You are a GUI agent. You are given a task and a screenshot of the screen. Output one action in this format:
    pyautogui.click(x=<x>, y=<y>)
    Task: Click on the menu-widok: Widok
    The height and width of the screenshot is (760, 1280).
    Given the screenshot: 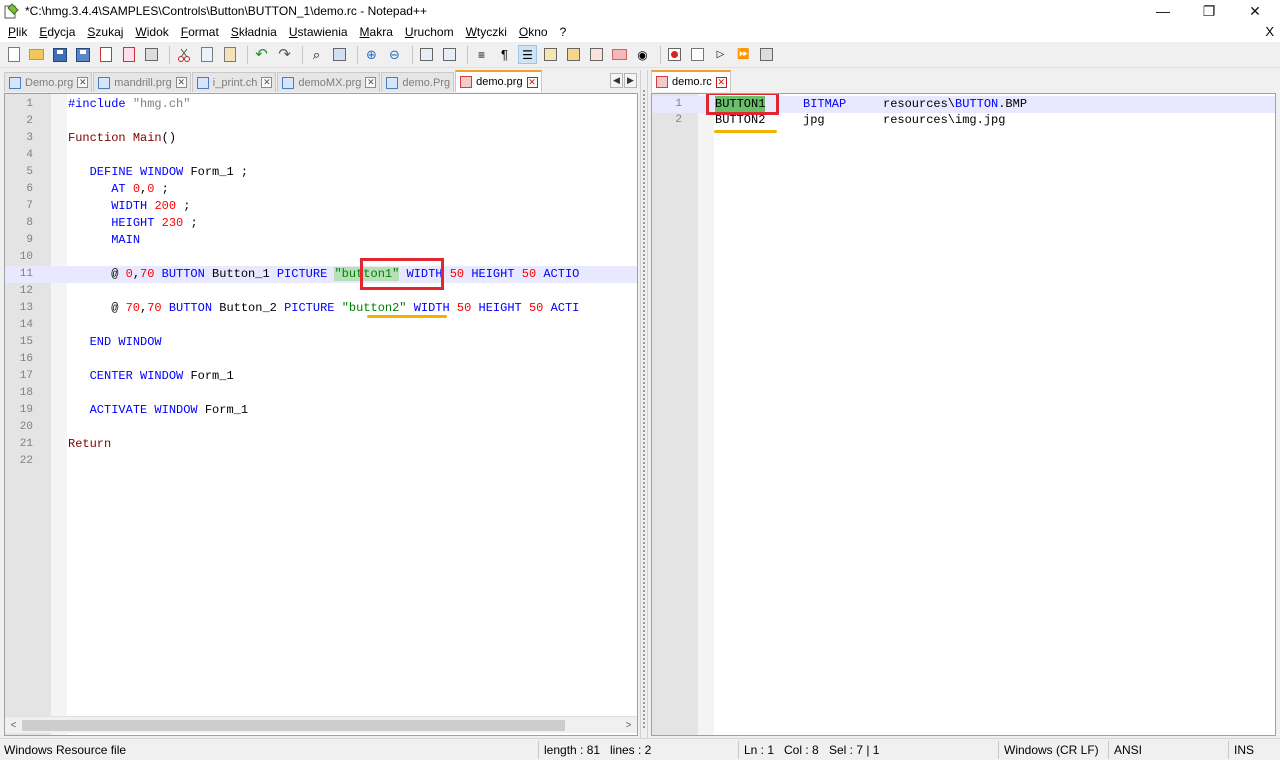 What is the action you would take?
    pyautogui.click(x=151, y=32)
    